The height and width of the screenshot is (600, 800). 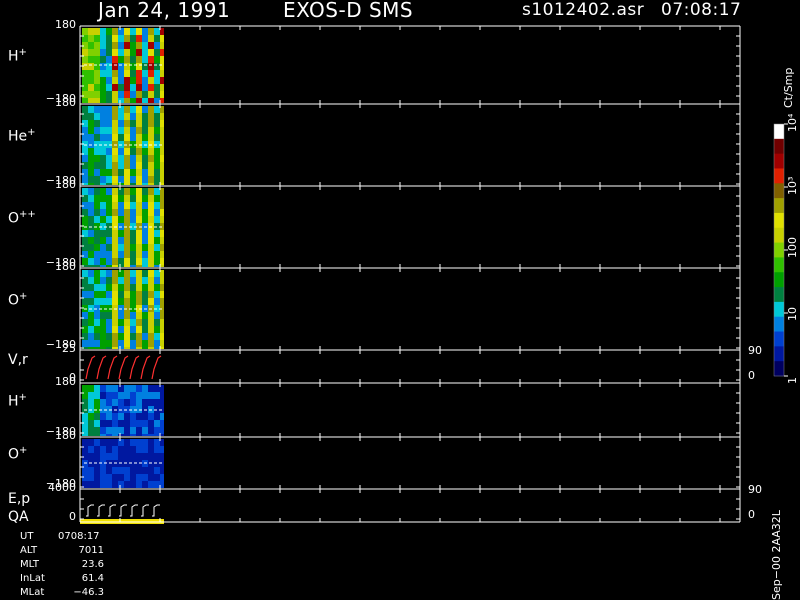 I want to click on right-tick-bottom: 0, so click(x=751, y=375).